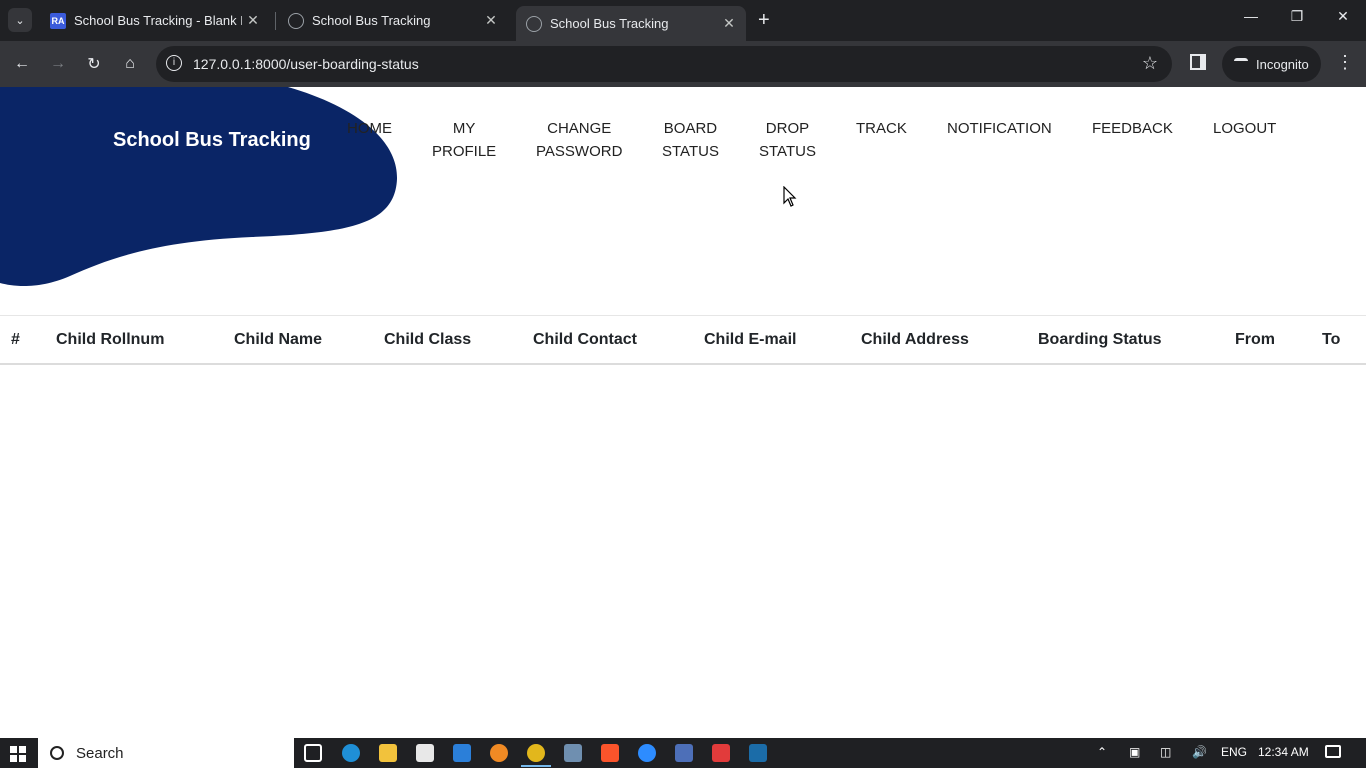 This screenshot has width=1366, height=768. I want to click on column-header-index: #, so click(15, 339).